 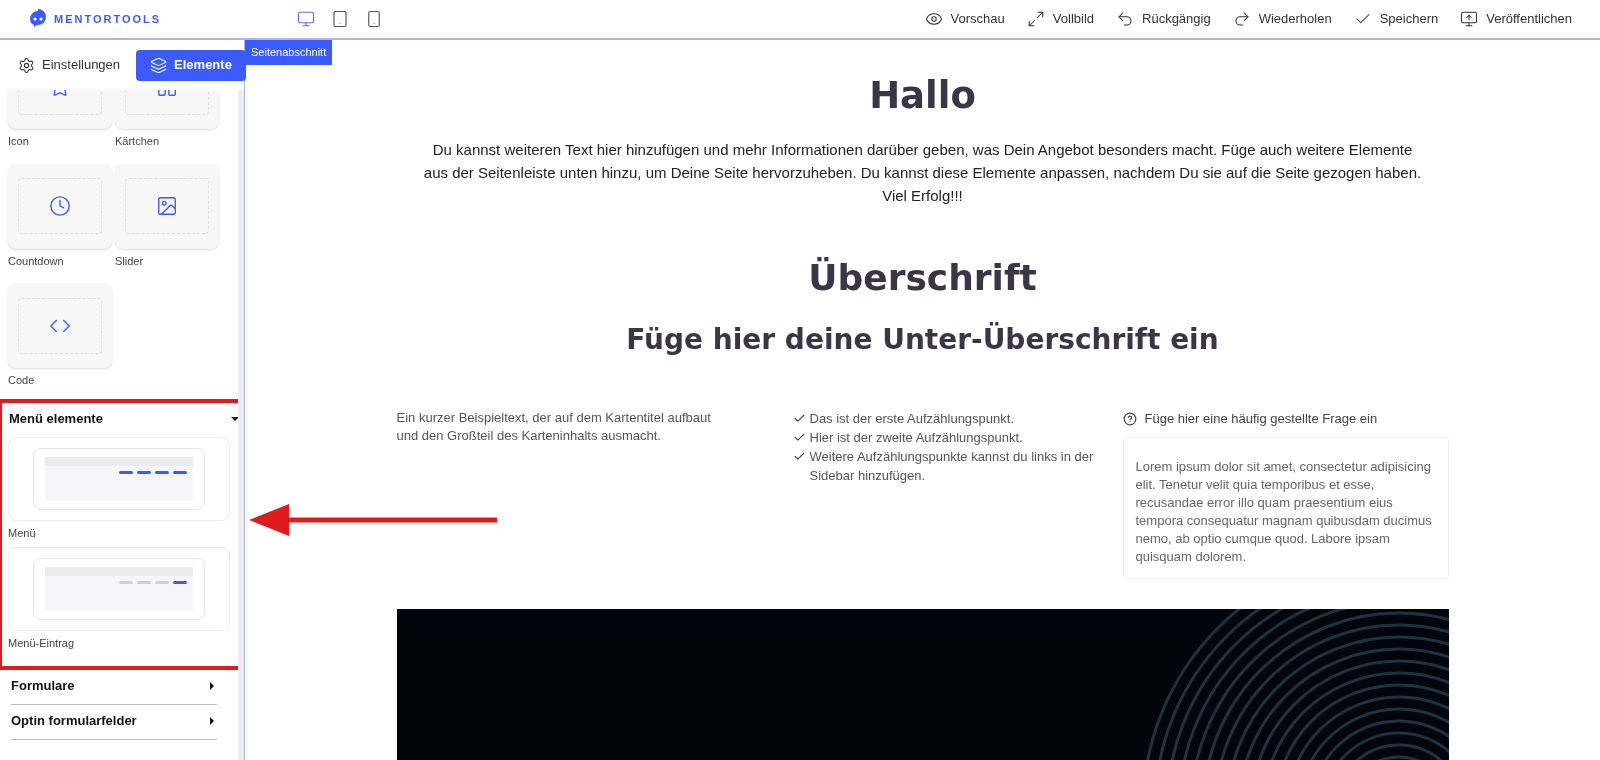 I want to click on sidebar-tab: Einstellungen, so click(x=76, y=65).